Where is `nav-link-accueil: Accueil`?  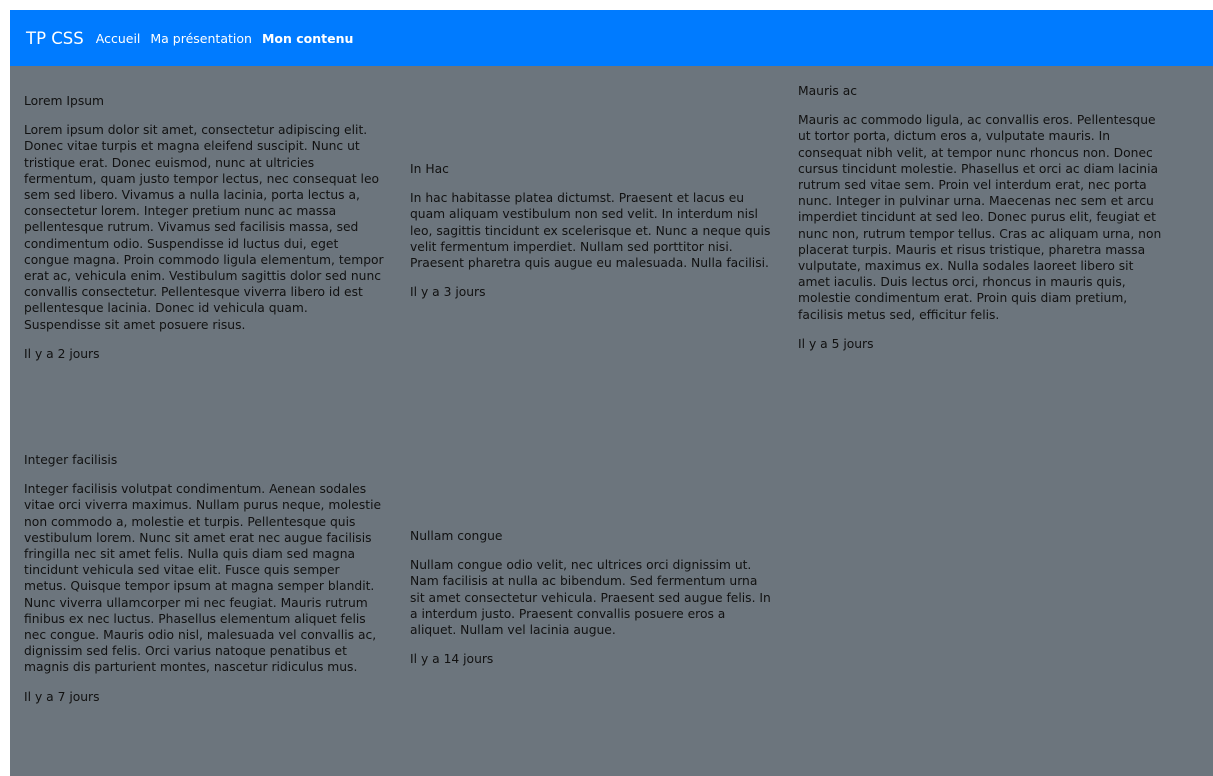
nav-link-accueil: Accueil is located at coordinates (118, 38).